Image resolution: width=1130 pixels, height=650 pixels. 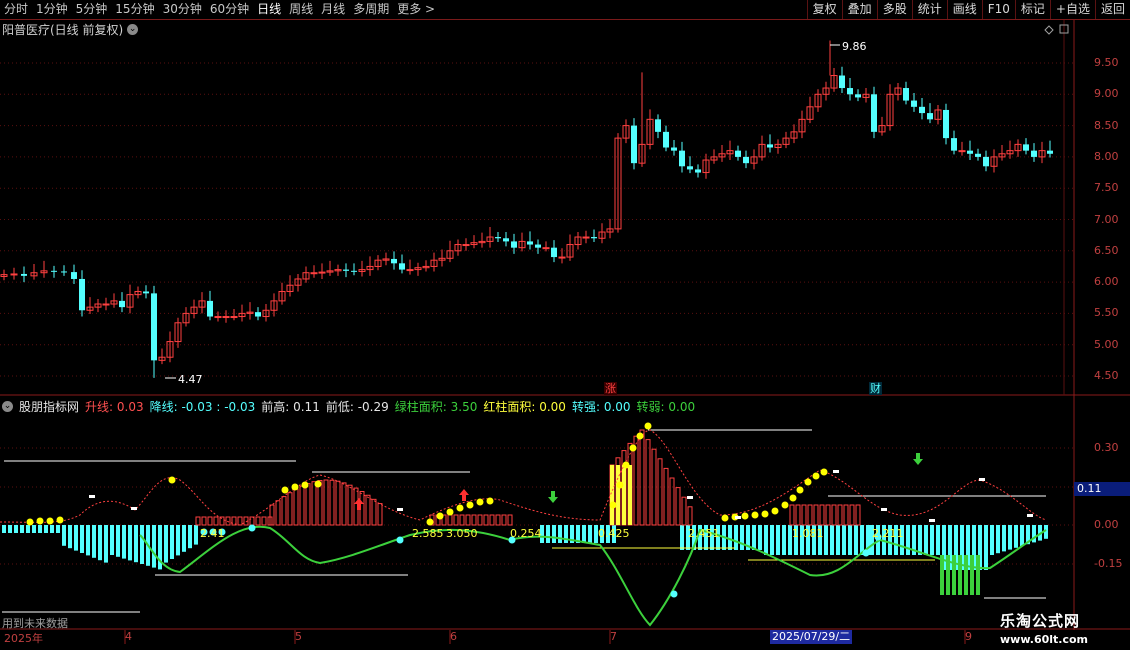 What do you see at coordinates (275, 407) in the screenshot?
I see `indicator-item-label: 前高:` at bounding box center [275, 407].